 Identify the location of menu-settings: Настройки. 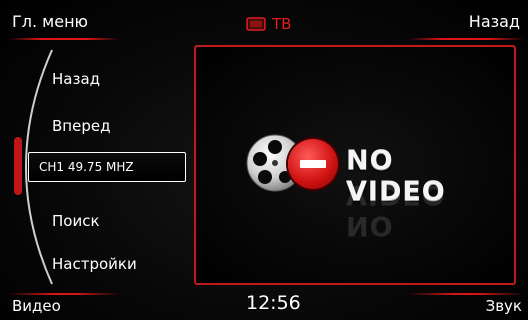
(94, 264).